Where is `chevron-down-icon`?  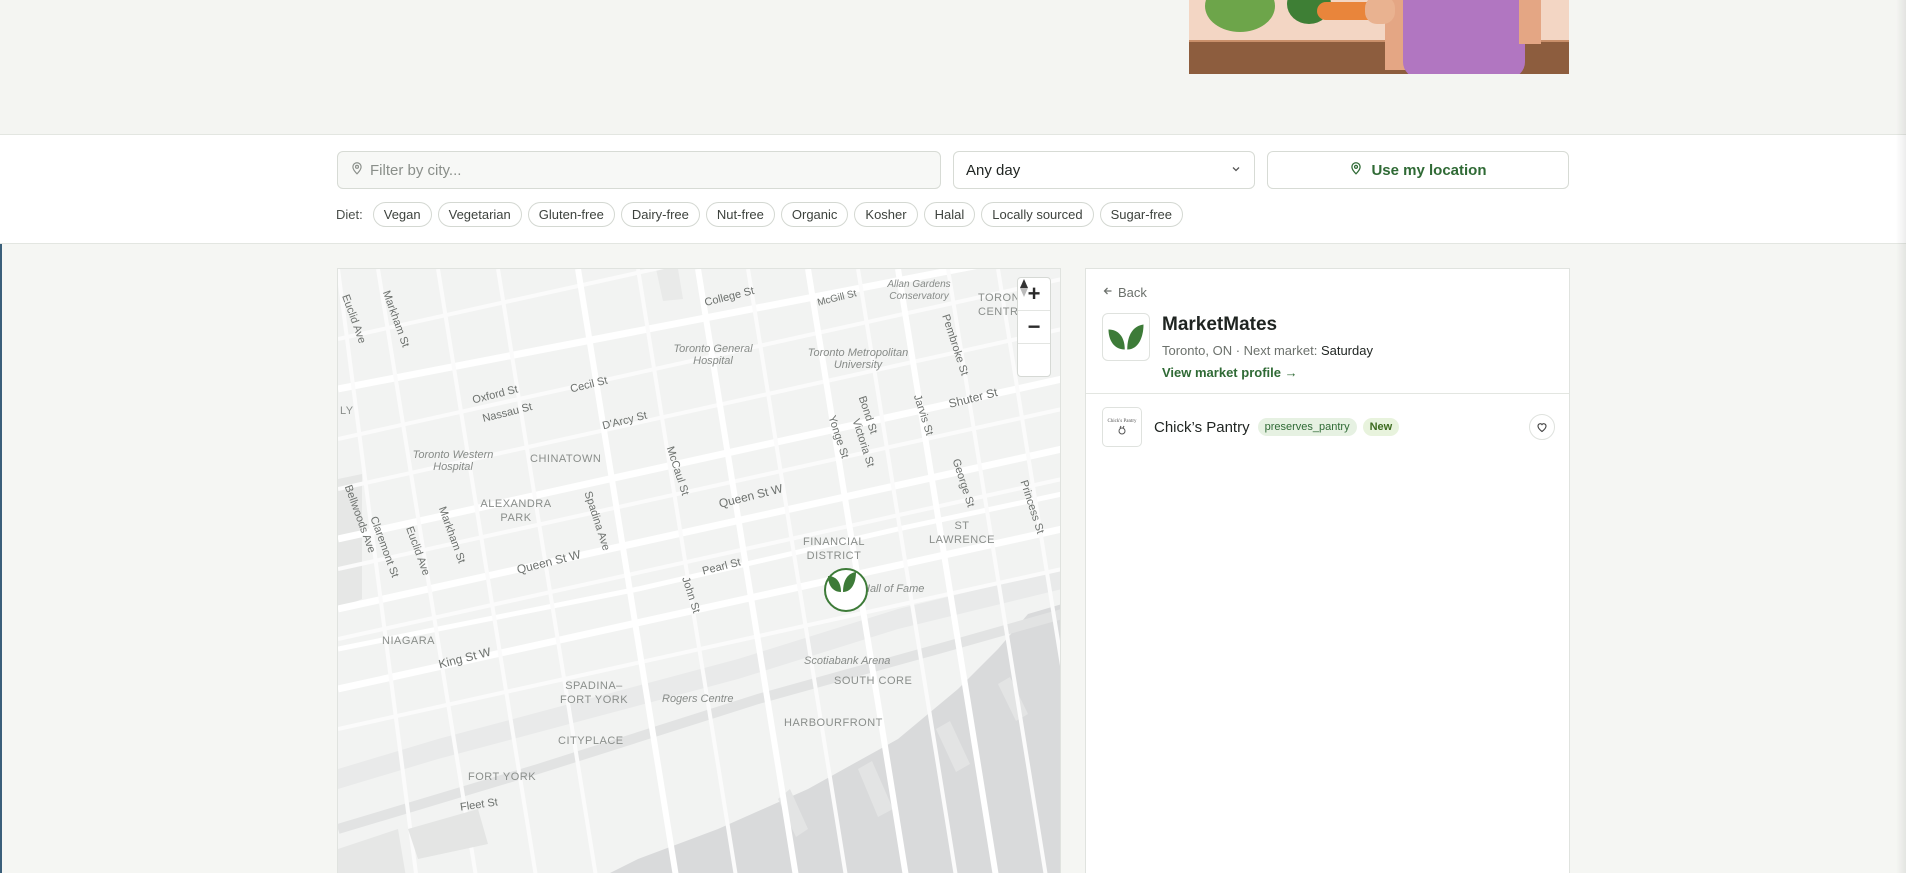
chevron-down-icon is located at coordinates (1236, 170).